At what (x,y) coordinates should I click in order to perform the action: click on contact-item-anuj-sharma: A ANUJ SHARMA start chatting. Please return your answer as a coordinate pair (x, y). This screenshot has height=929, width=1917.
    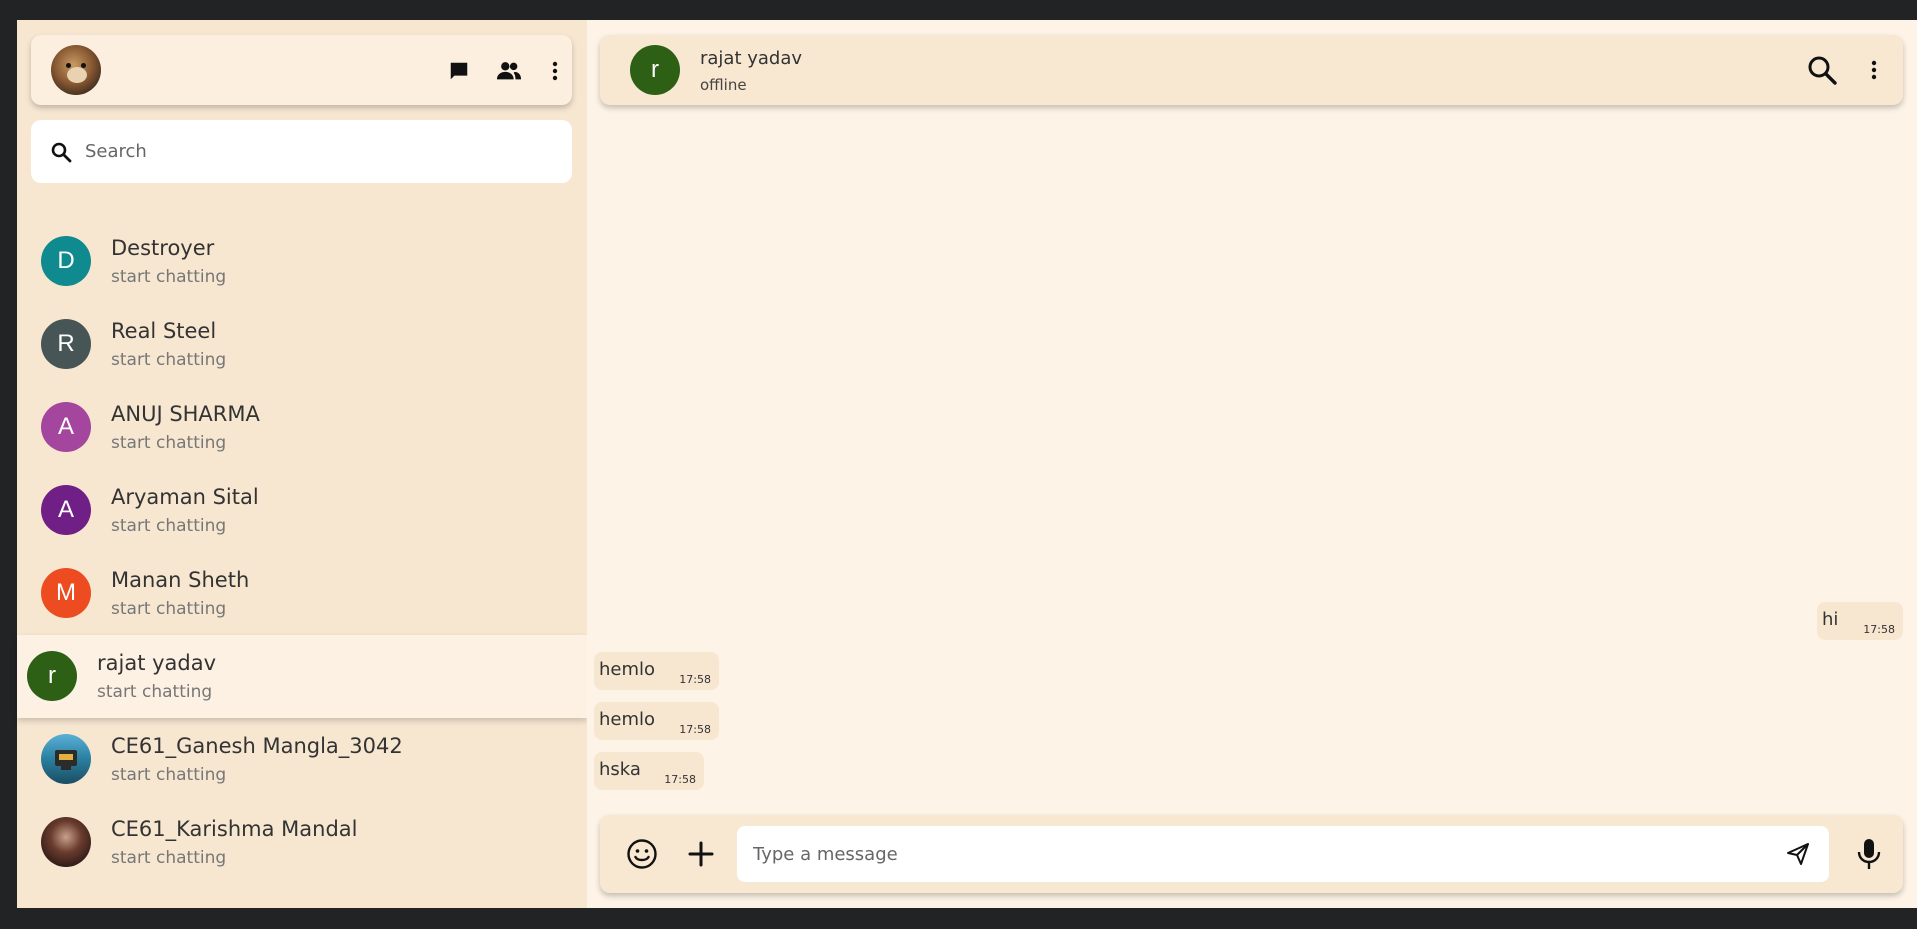
    Looking at the image, I should click on (302, 427).